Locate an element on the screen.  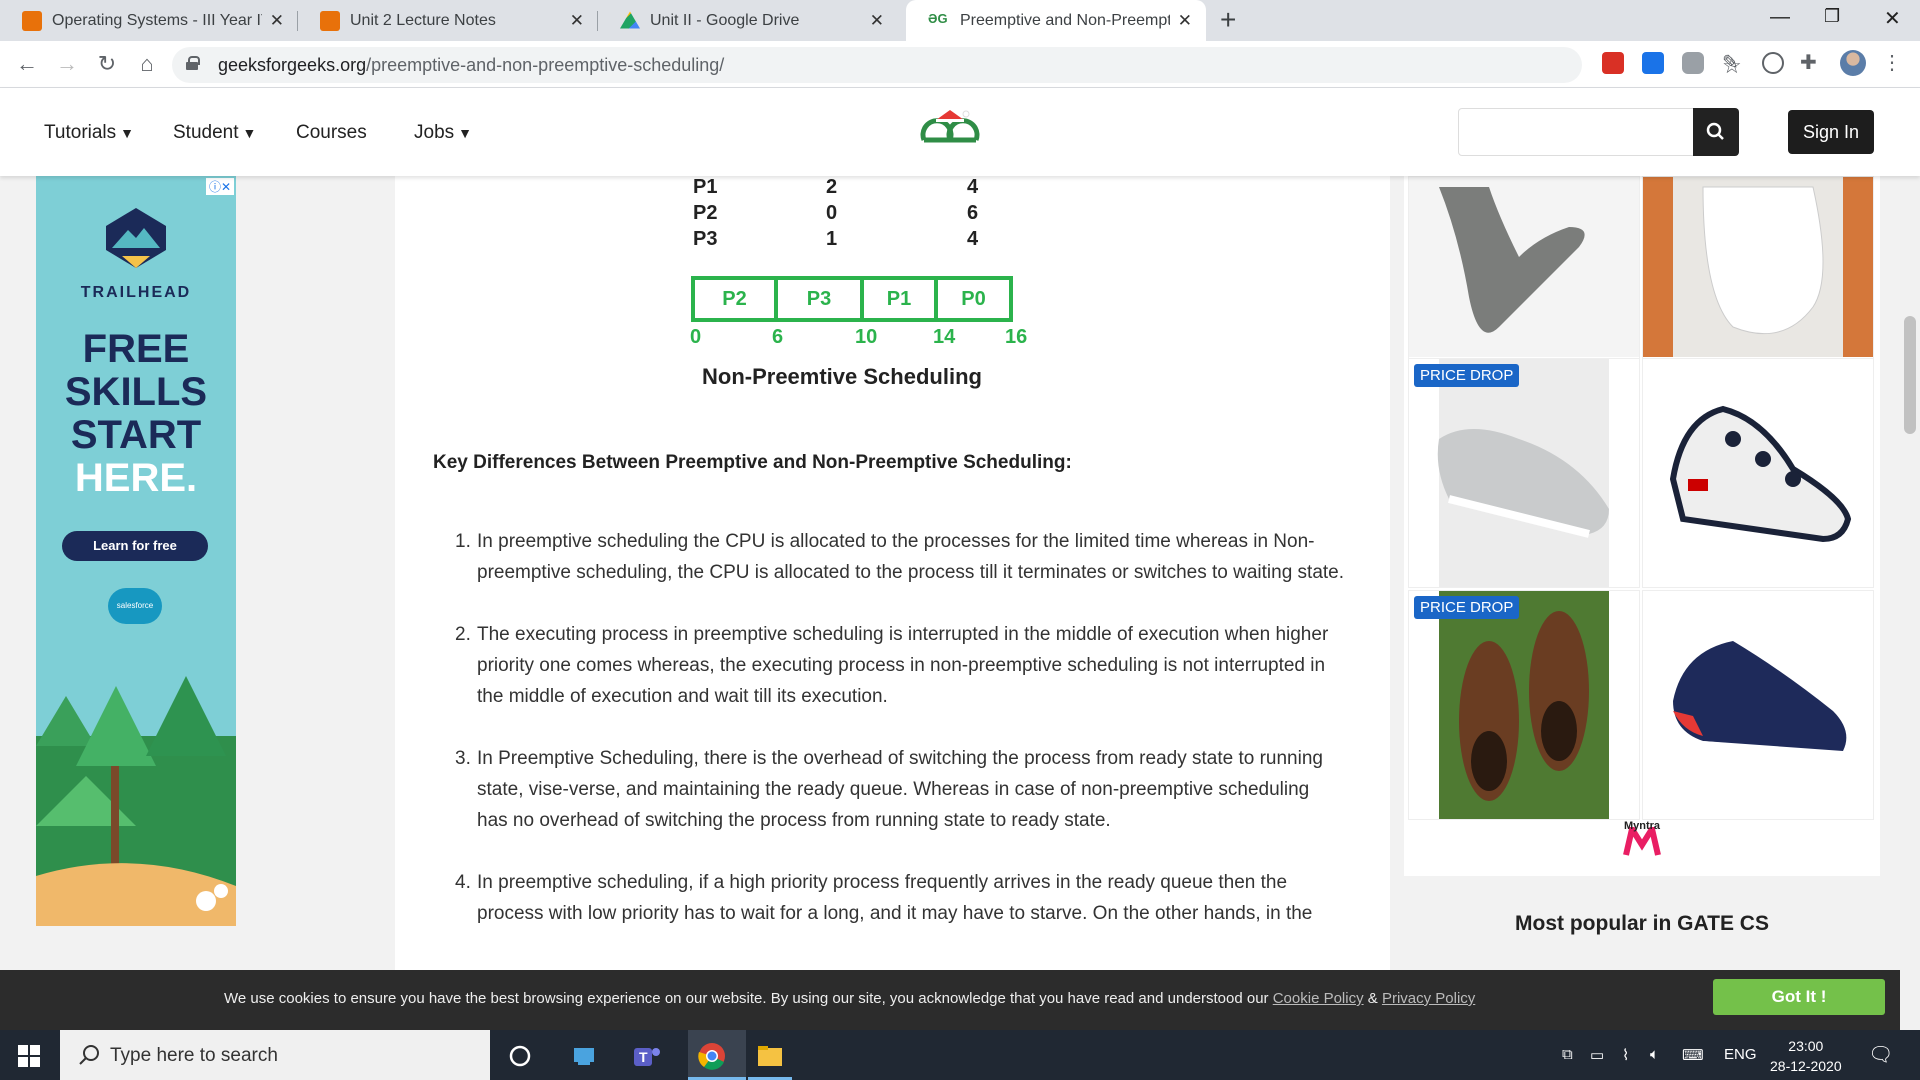
scrollbar-thumb is located at coordinates (1910, 375).